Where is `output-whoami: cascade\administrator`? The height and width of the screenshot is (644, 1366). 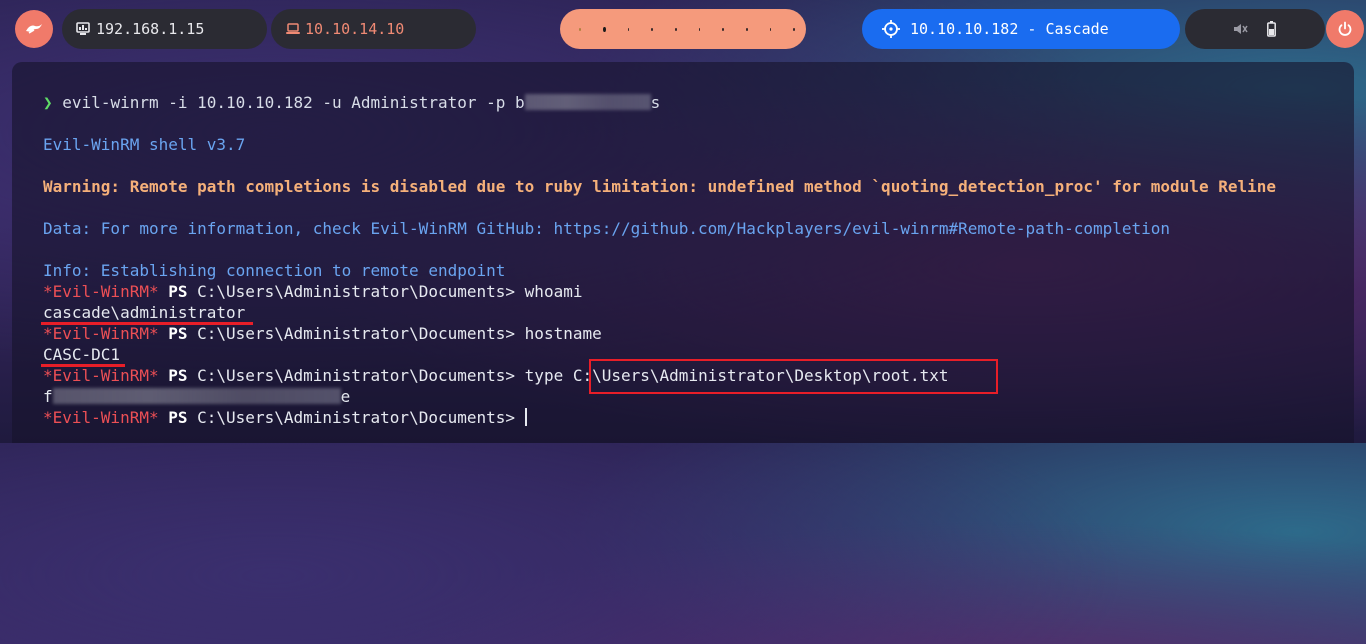 output-whoami: cascade\administrator is located at coordinates (144, 312).